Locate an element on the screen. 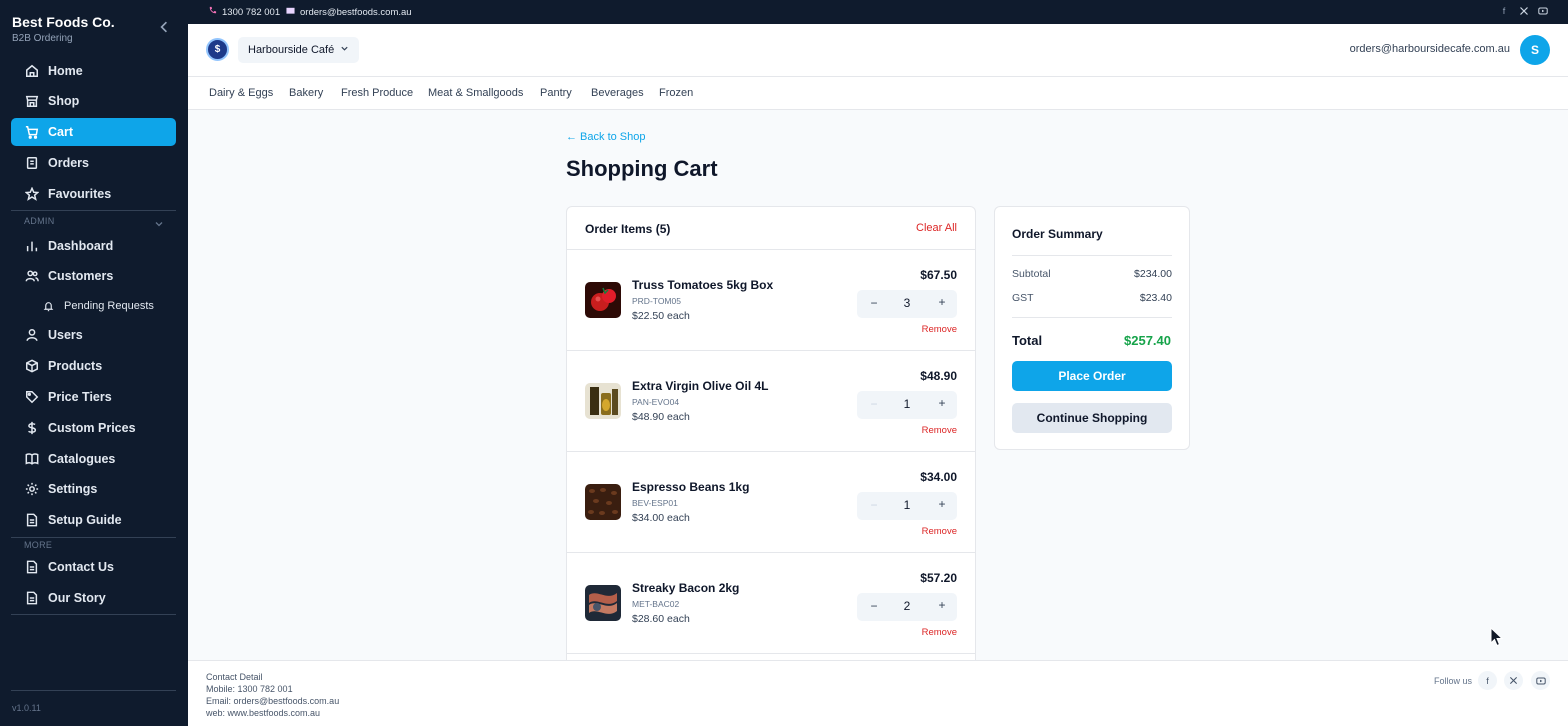 This screenshot has width=1568, height=726. collapse-sidebar-icon is located at coordinates (165, 27).